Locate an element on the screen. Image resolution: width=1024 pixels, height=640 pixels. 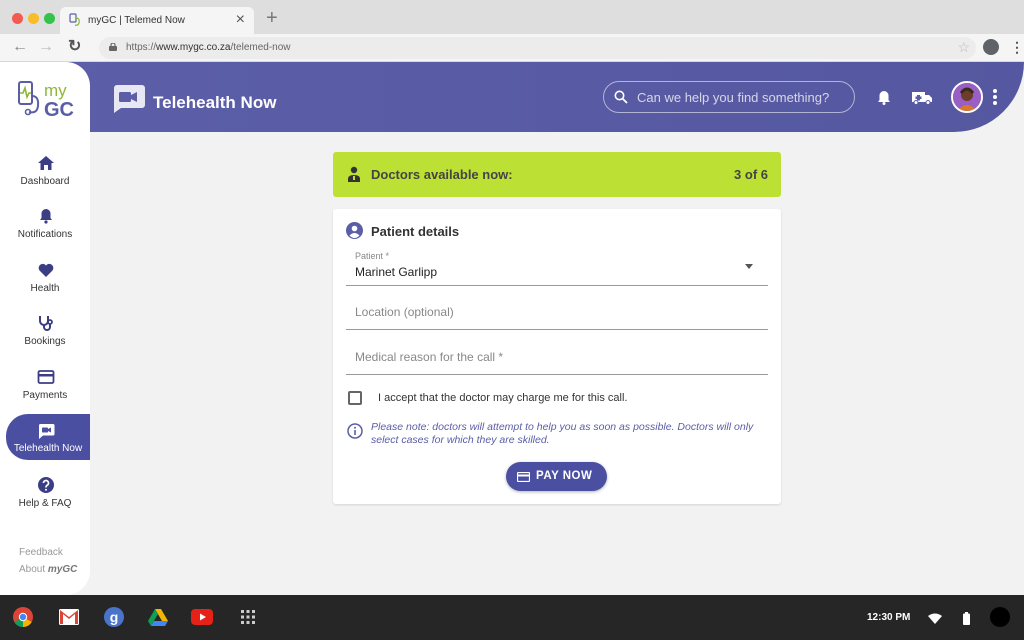
dropdown-arrow-icon is located at coordinates (749, 266).